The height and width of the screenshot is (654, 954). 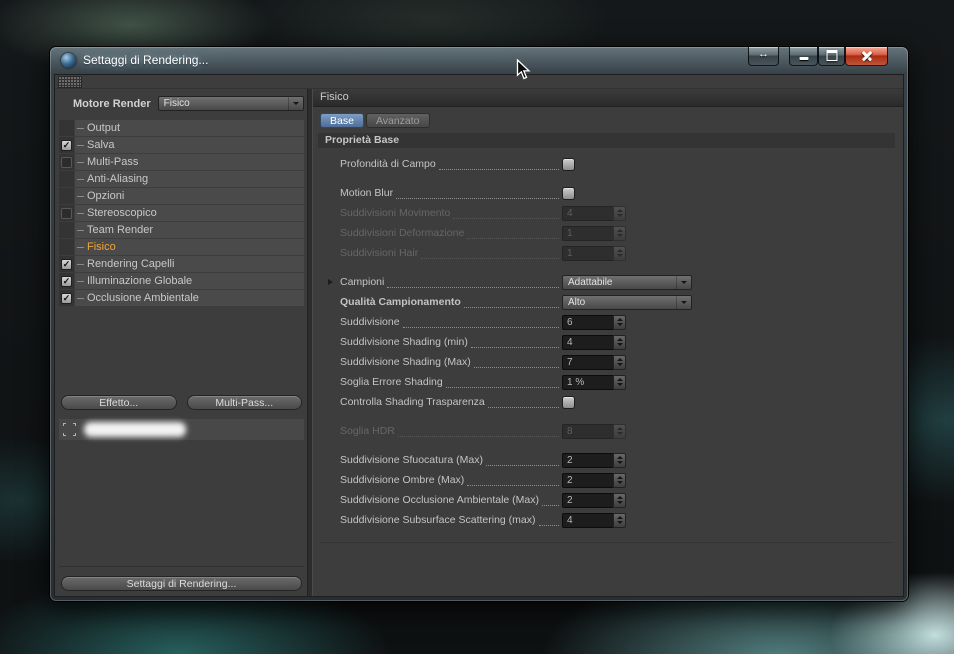 What do you see at coordinates (587, 342) in the screenshot?
I see `suddivisione-shading-min-value-field: 4` at bounding box center [587, 342].